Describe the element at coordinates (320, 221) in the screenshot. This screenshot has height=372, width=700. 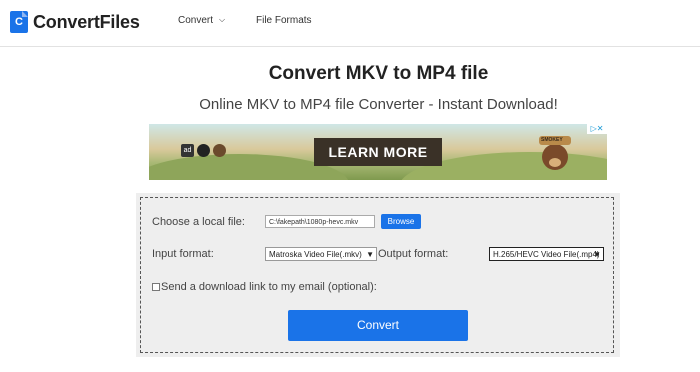
I see `local-file-input: C:\fakepath\1080p-hevc.mkv` at that location.